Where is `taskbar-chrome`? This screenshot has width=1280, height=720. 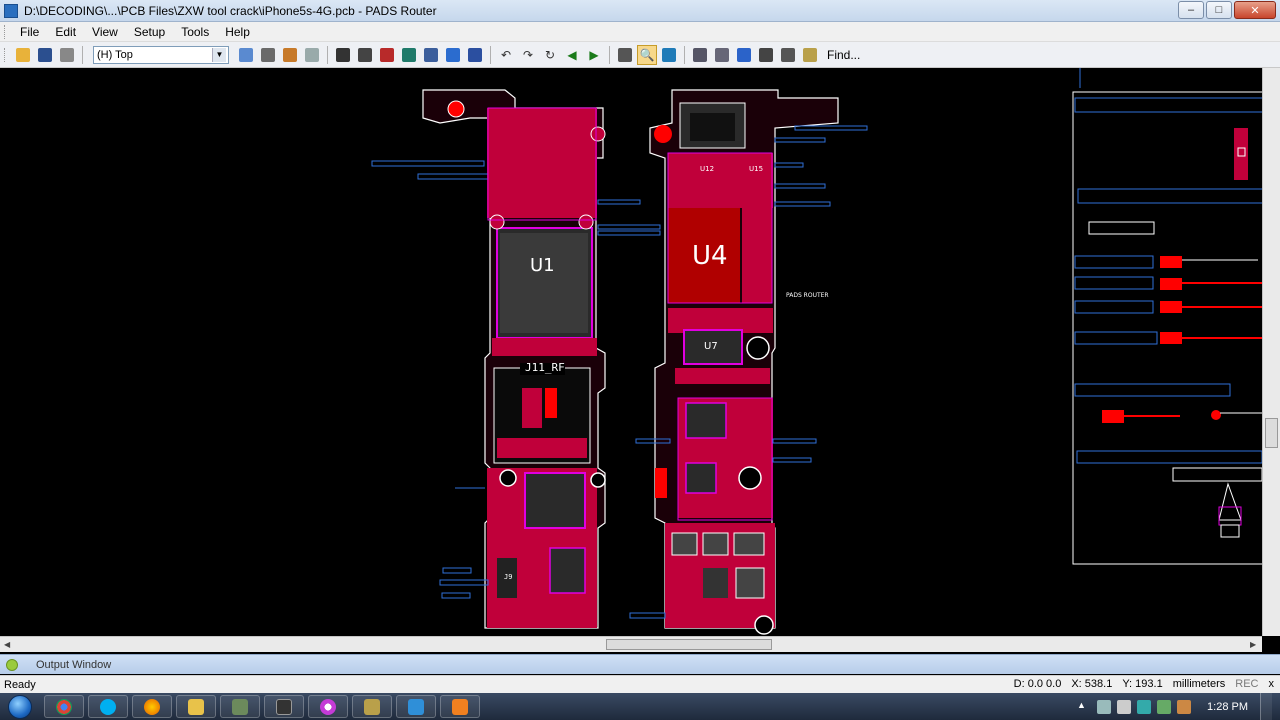 taskbar-chrome is located at coordinates (64, 706).